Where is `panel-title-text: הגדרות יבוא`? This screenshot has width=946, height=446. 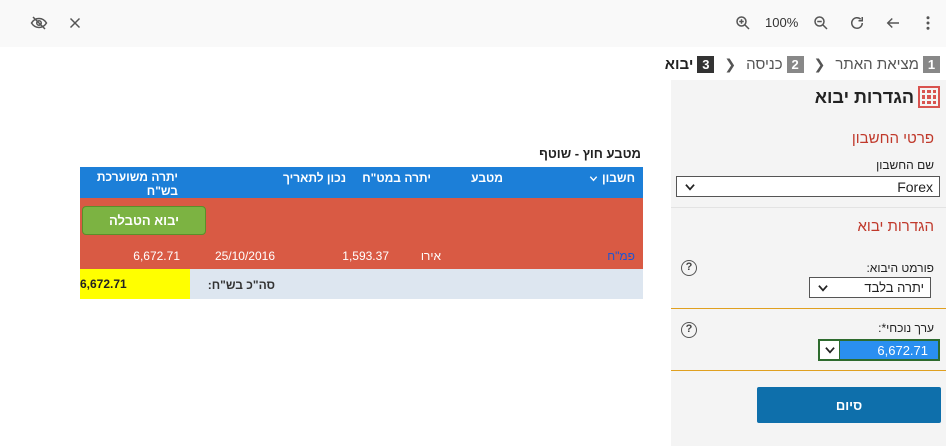
panel-title-text: הגדרות יבוא is located at coordinates (864, 96).